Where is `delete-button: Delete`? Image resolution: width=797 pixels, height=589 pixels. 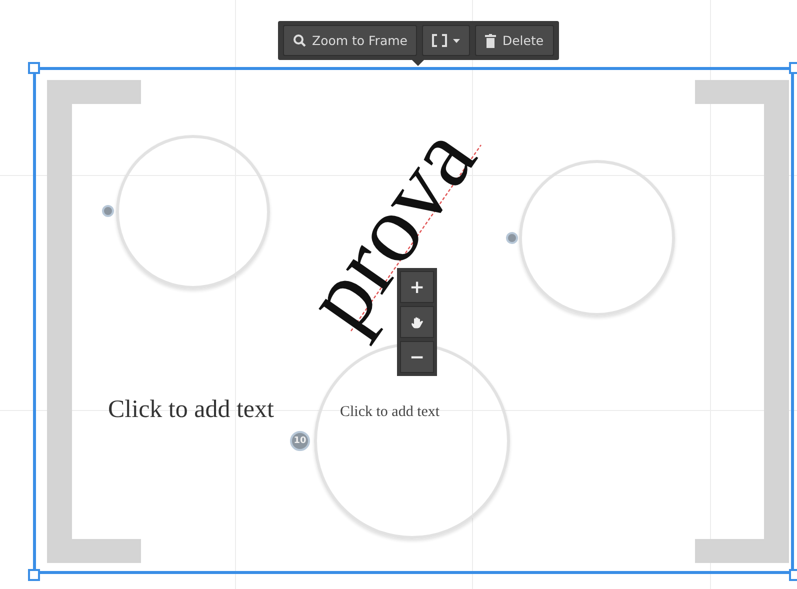 delete-button: Delete is located at coordinates (514, 40).